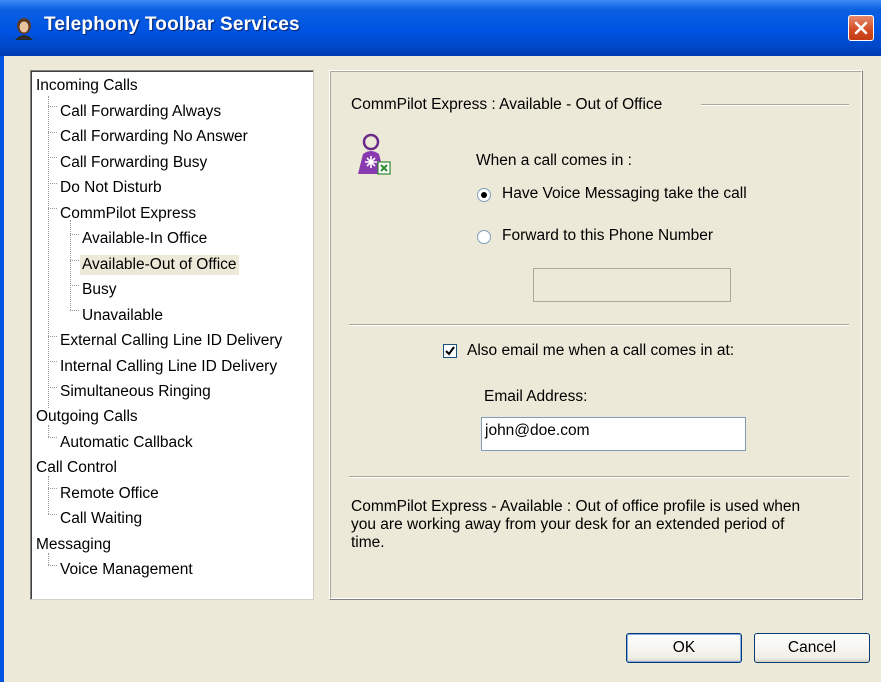 The height and width of the screenshot is (682, 881). Describe the element at coordinates (374, 155) in the screenshot. I see `commpilot-user-icon` at that location.